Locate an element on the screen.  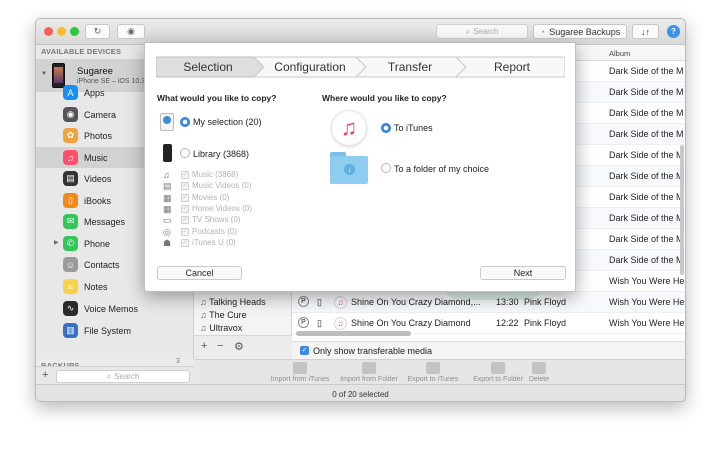
vertical-scrollbar is located at coordinates (682, 210).